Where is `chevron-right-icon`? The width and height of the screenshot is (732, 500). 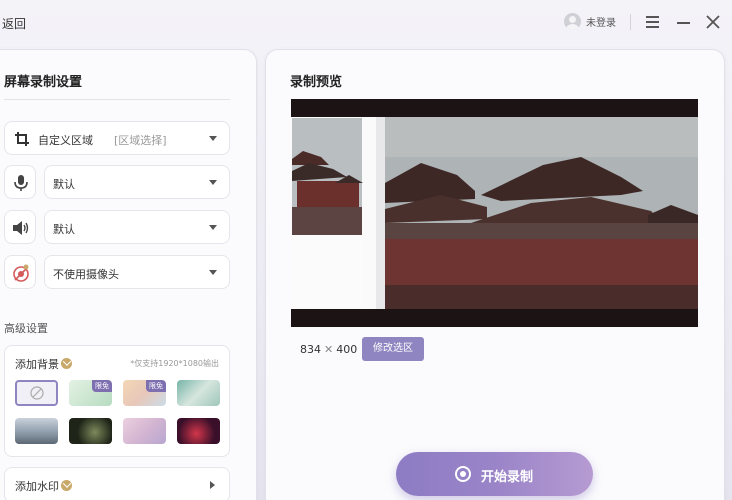 chevron-right-icon is located at coordinates (212, 485).